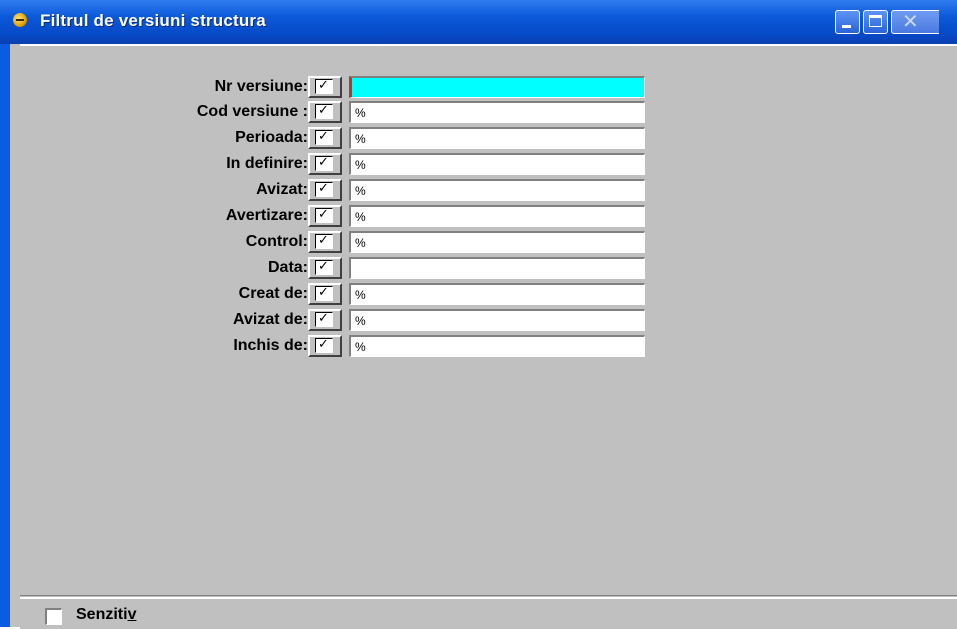  I want to click on row-avizat-de: Avizat de: ✓ %, so click(340, 321).